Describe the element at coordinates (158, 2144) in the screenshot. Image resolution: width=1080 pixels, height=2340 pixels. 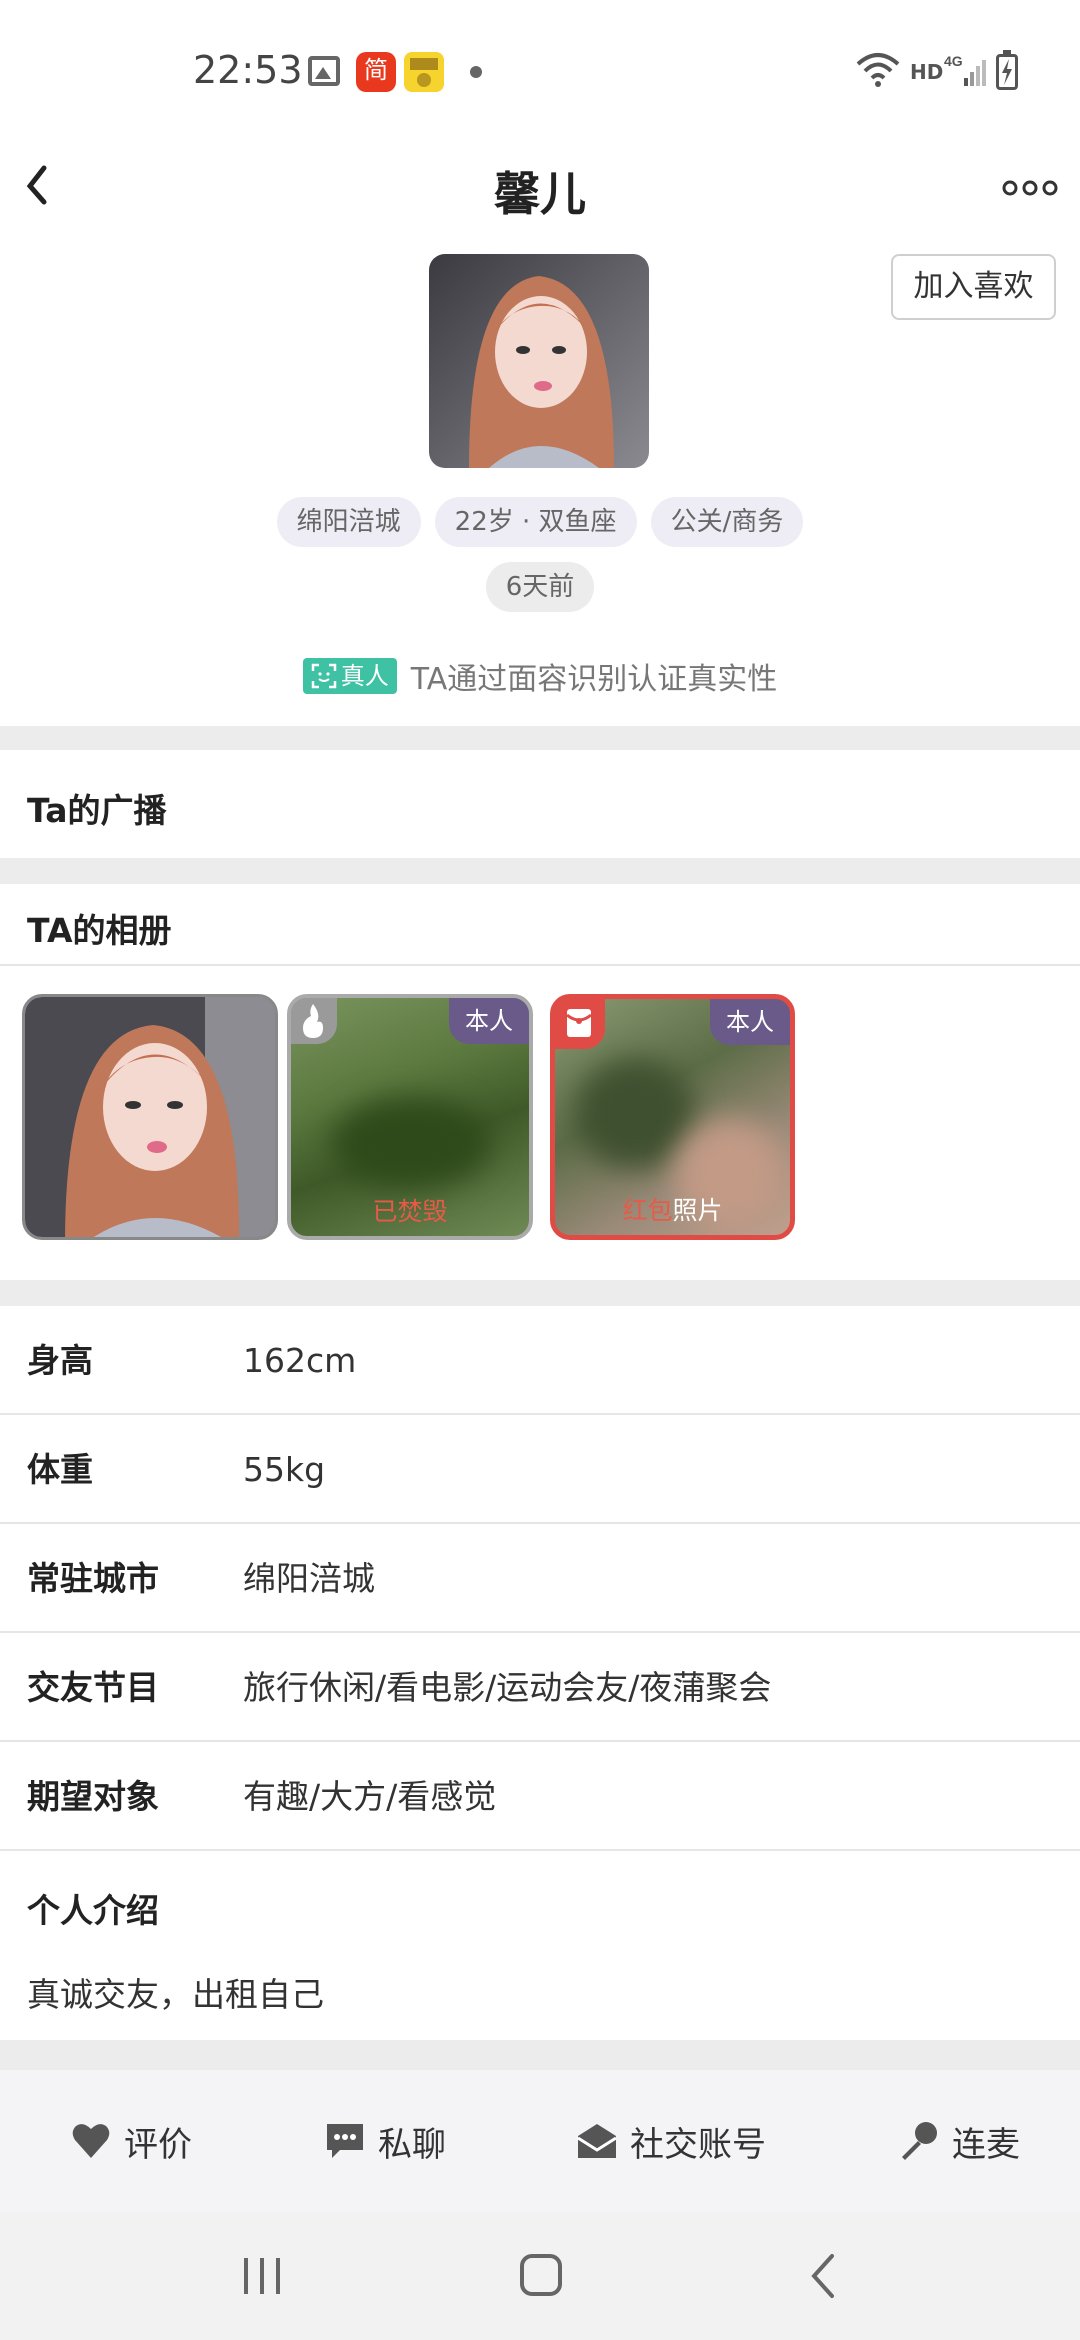
I see `rate-label: 评价` at that location.